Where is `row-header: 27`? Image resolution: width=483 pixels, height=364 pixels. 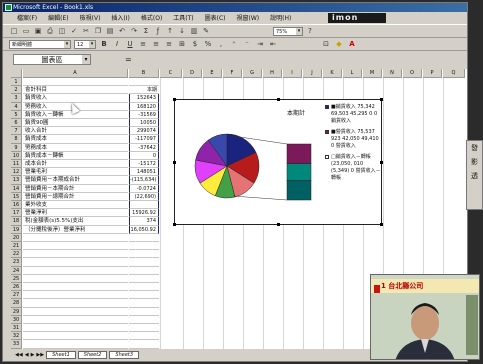
row-header: 27 is located at coordinates (16, 295).